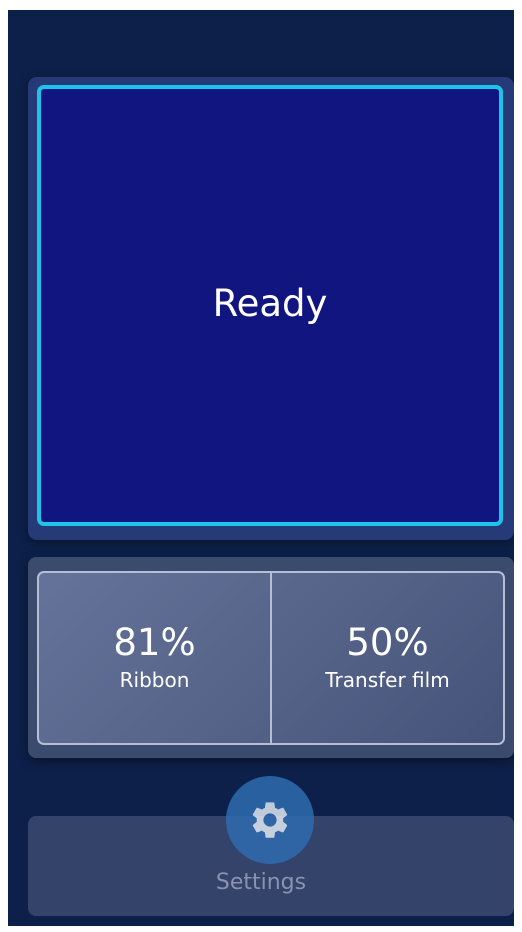 Image resolution: width=522 pixels, height=932 pixels. I want to click on ribbon-gauge: 81% Ribbon, so click(154, 658).